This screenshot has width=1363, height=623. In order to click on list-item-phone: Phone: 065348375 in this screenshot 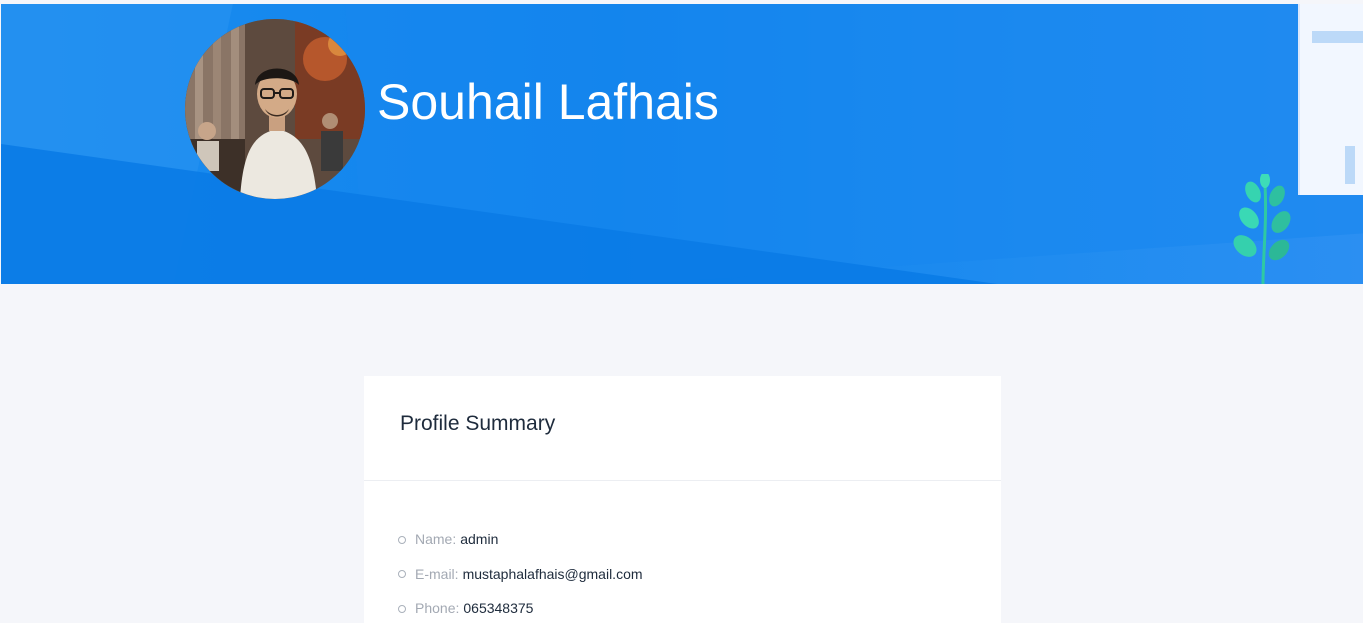, I will do `click(520, 607)`.